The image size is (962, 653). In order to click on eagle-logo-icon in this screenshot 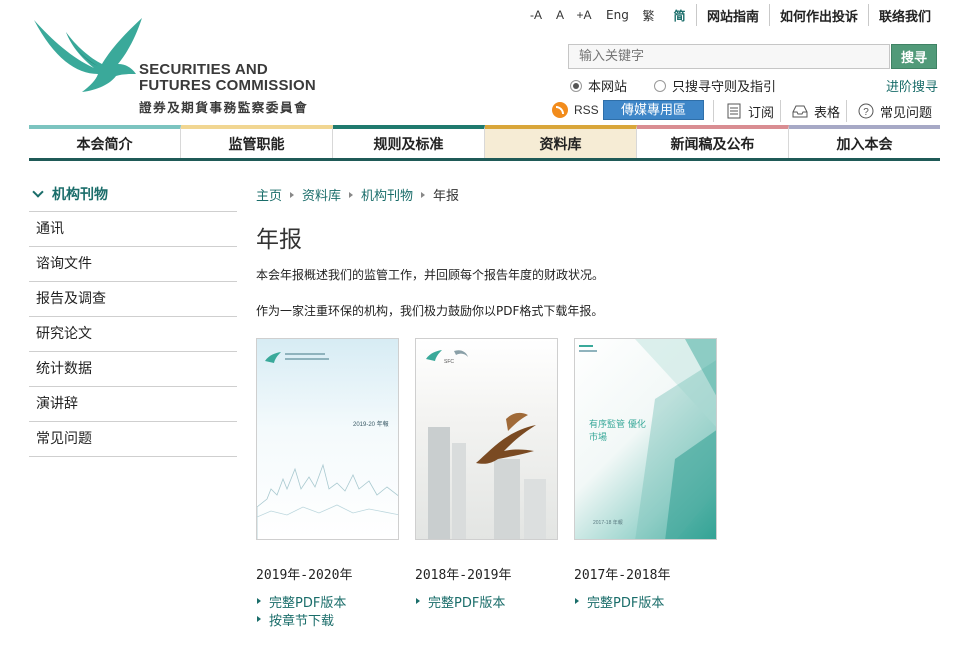, I will do `click(88, 55)`.